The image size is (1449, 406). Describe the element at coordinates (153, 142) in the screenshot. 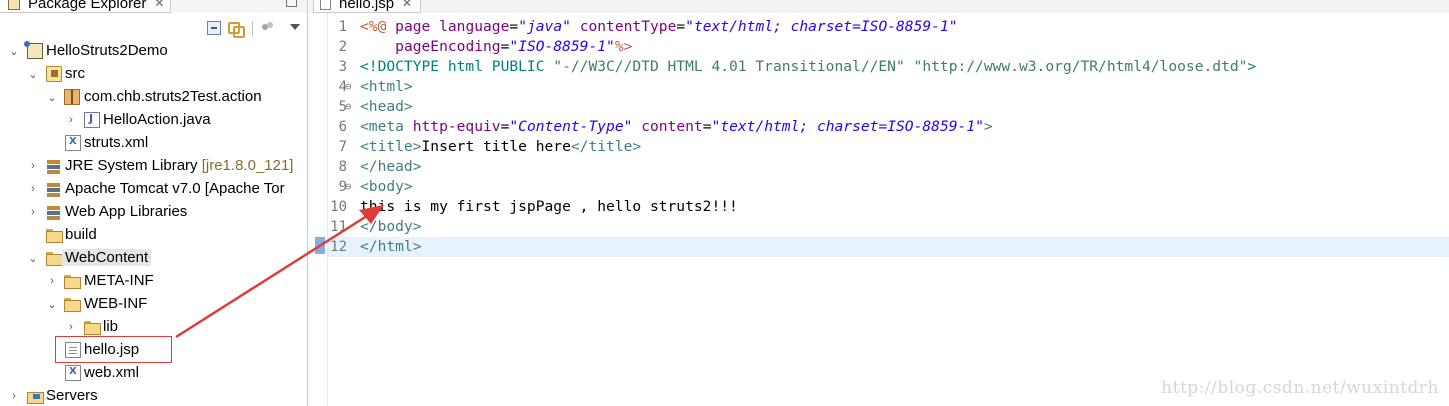

I see `tree-item-struts-xml: struts.xml` at that location.